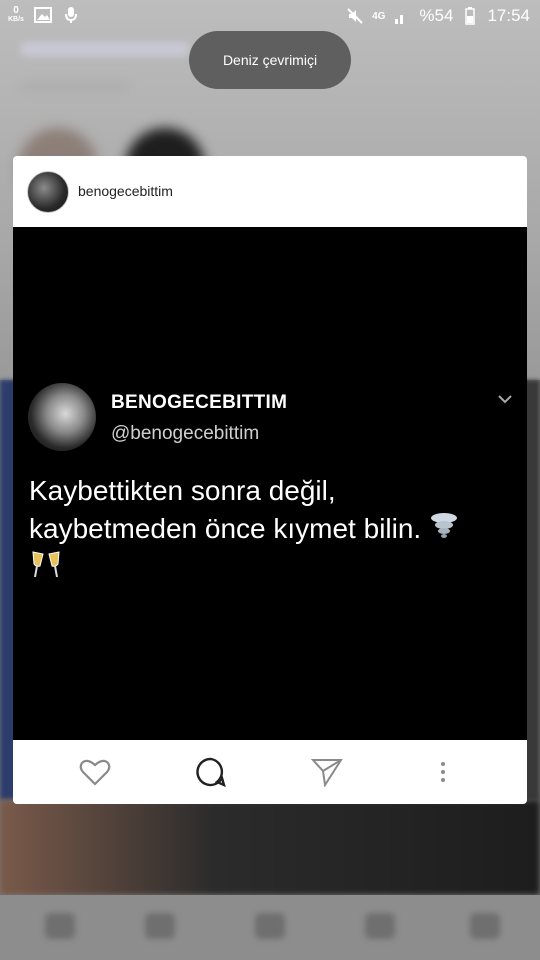 This screenshot has height=960, width=540. What do you see at coordinates (125, 191) in the screenshot?
I see `post-username: benogecebittim` at bounding box center [125, 191].